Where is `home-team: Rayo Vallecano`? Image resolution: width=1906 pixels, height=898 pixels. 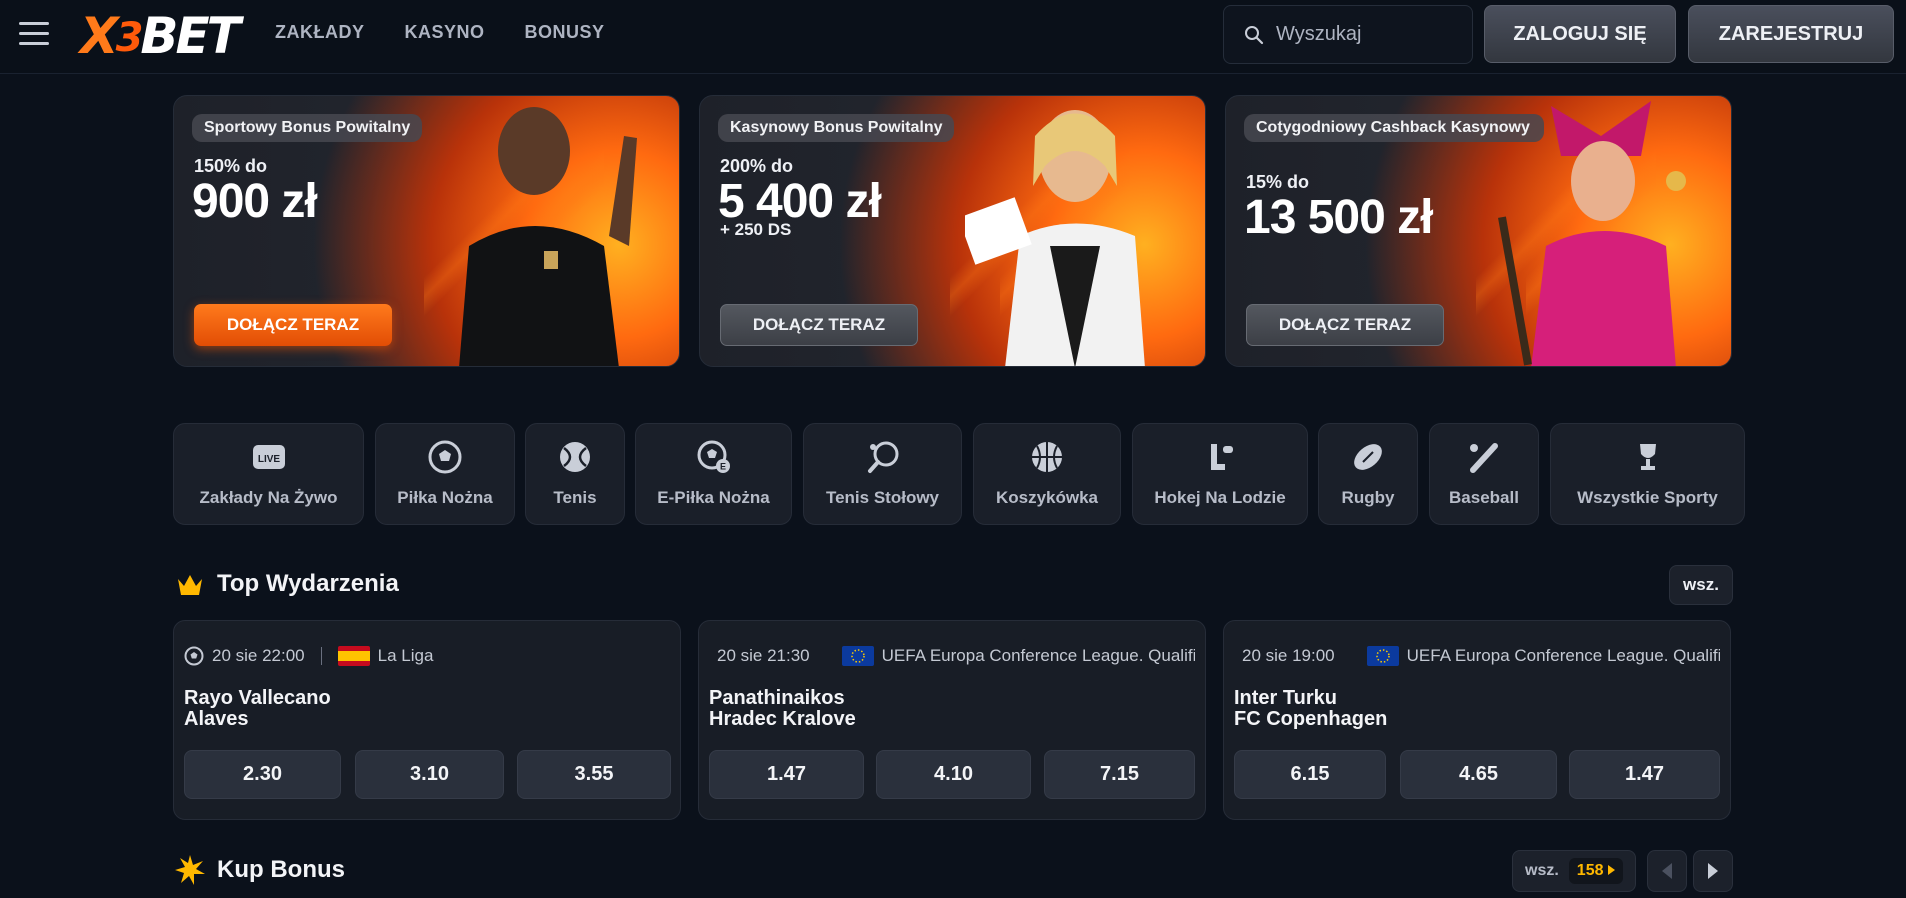 home-team: Rayo Vallecano is located at coordinates (257, 698).